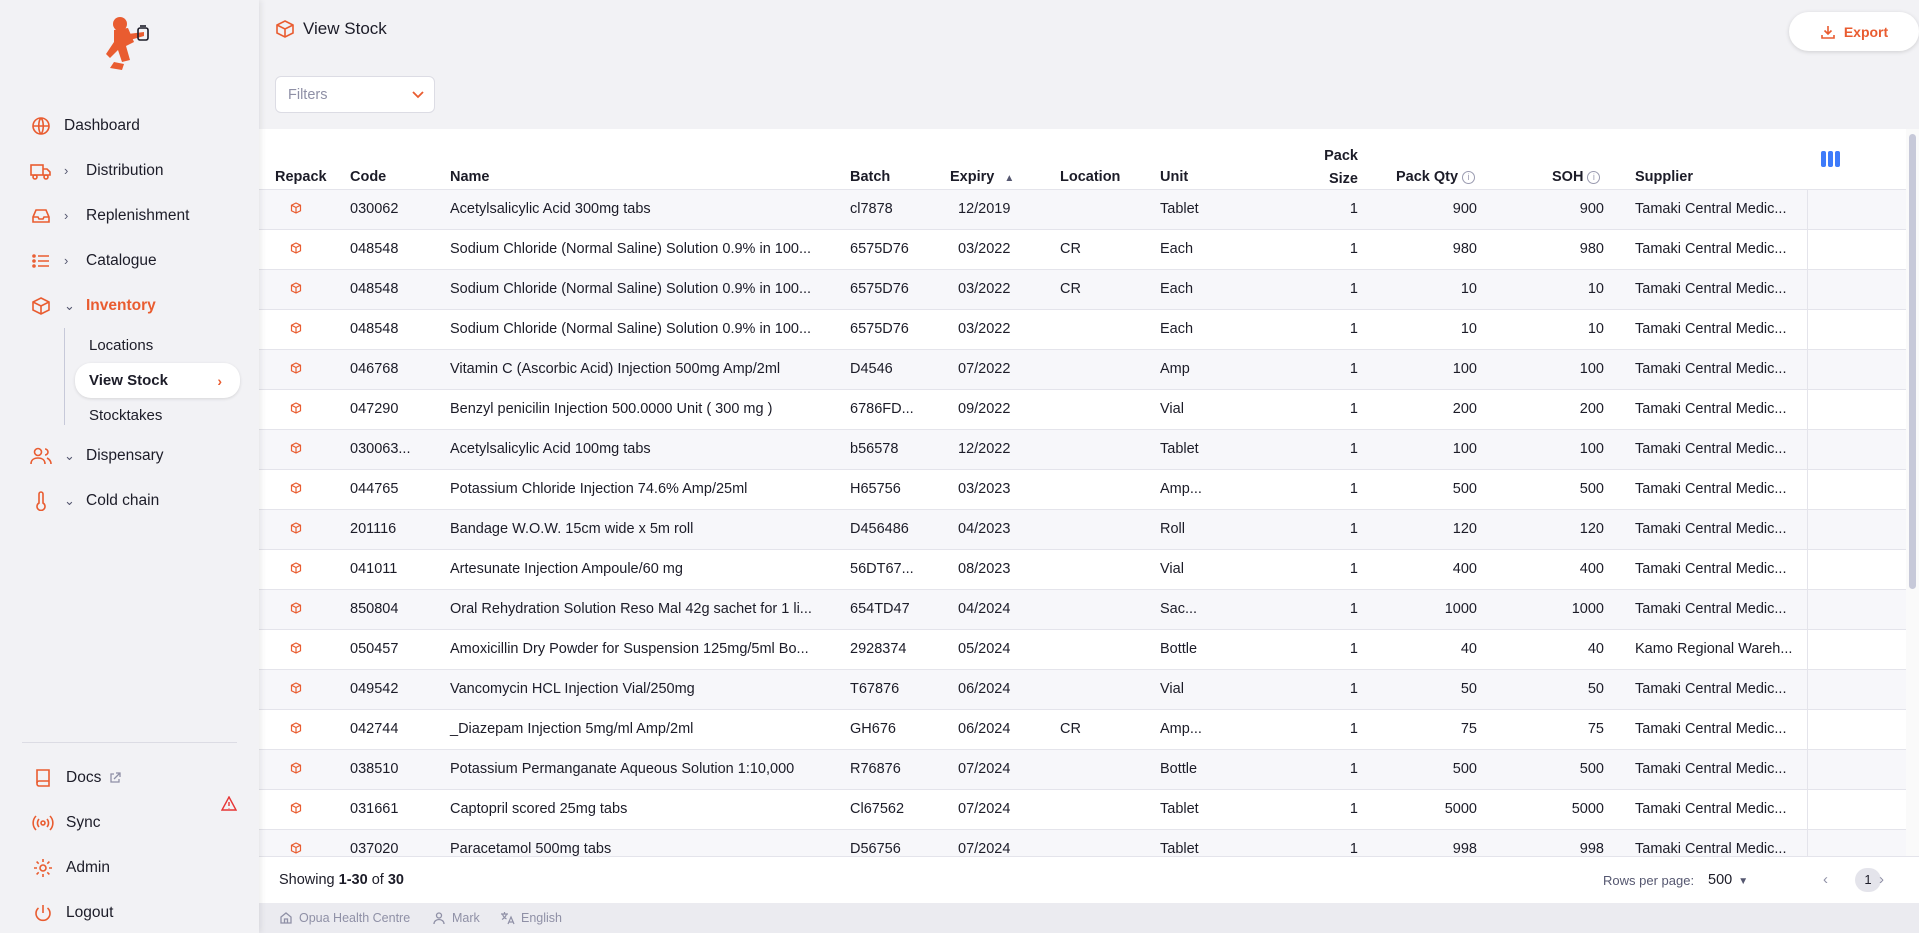 The image size is (1919, 933). I want to click on next-page-button: ›, so click(1881, 879).